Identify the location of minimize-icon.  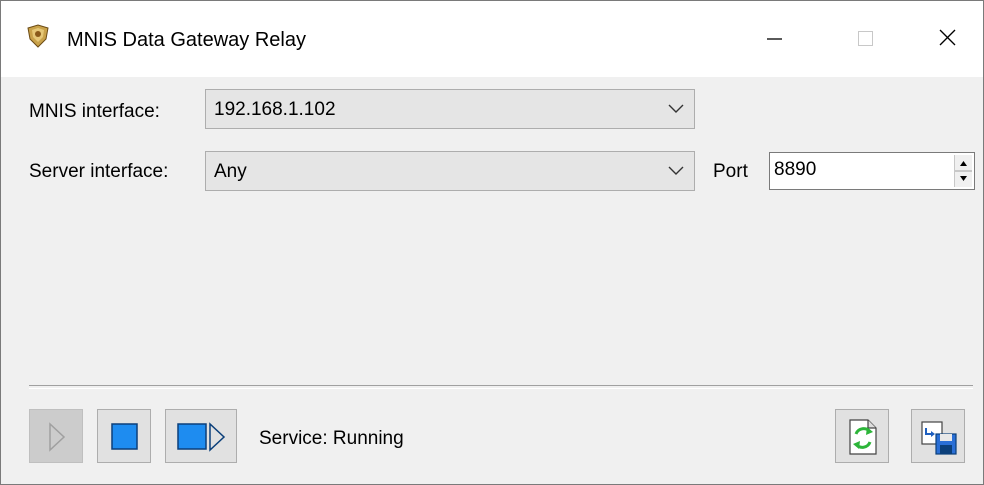
(774, 39).